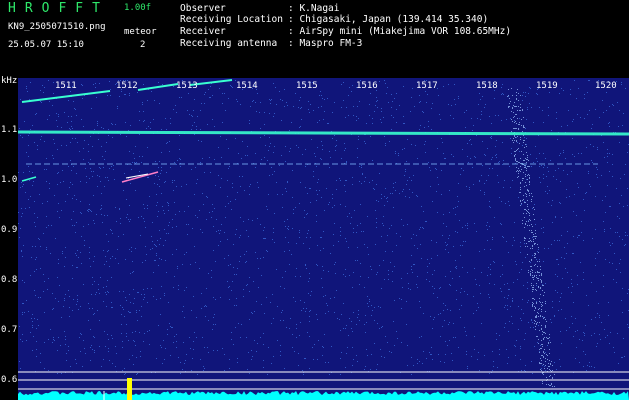 Image resolution: width=629 pixels, height=400 pixels. I want to click on observer-label: Observer, so click(203, 8).